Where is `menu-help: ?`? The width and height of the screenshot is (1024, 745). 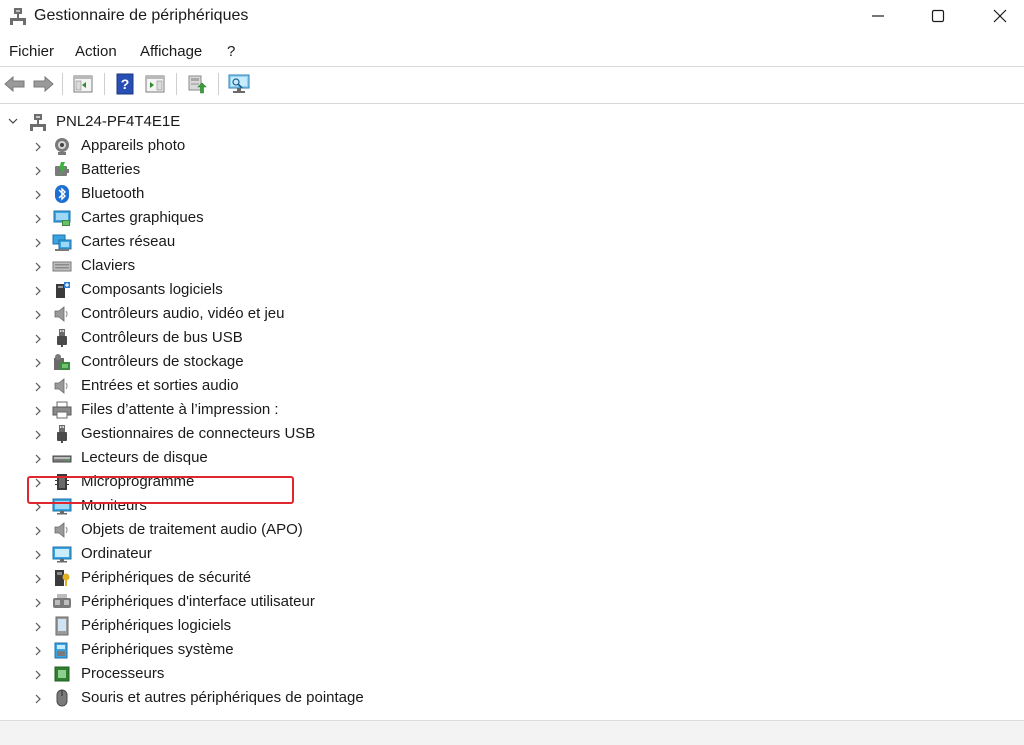 menu-help: ? is located at coordinates (231, 51).